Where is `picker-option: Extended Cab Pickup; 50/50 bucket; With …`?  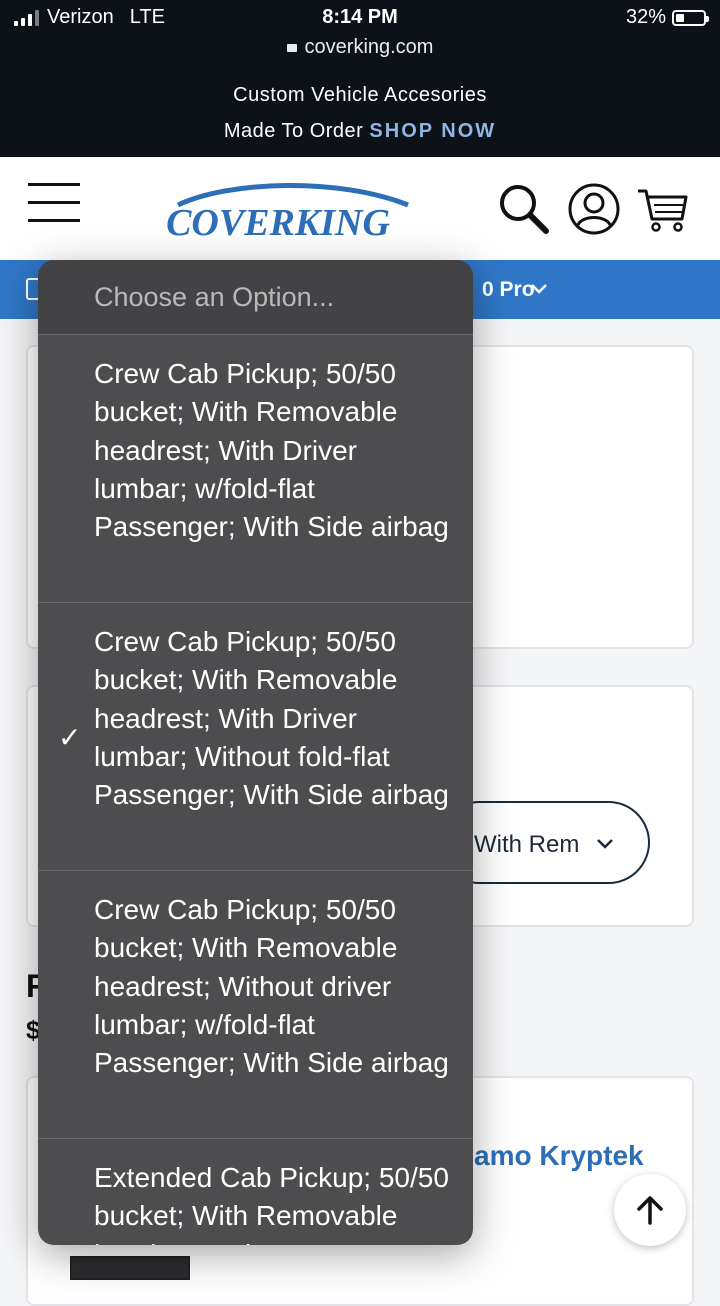
picker-option: Extended Cab Pickup; 50/50 bucket; With … is located at coordinates (255, 1192).